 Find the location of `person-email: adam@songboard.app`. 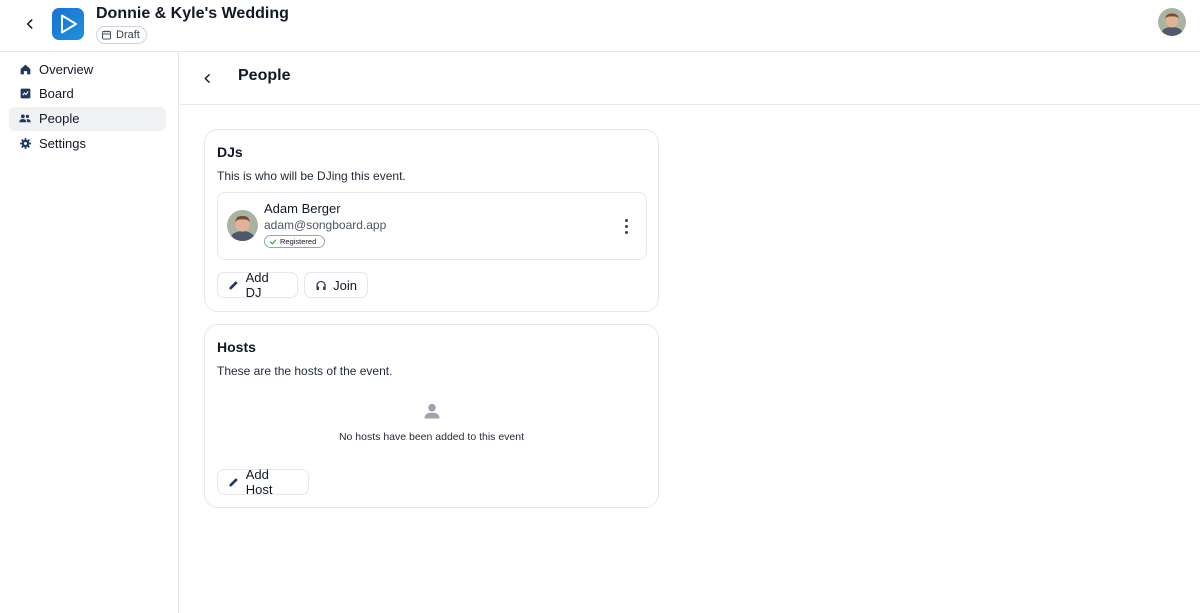

person-email: adam@songboard.app is located at coordinates (325, 225).